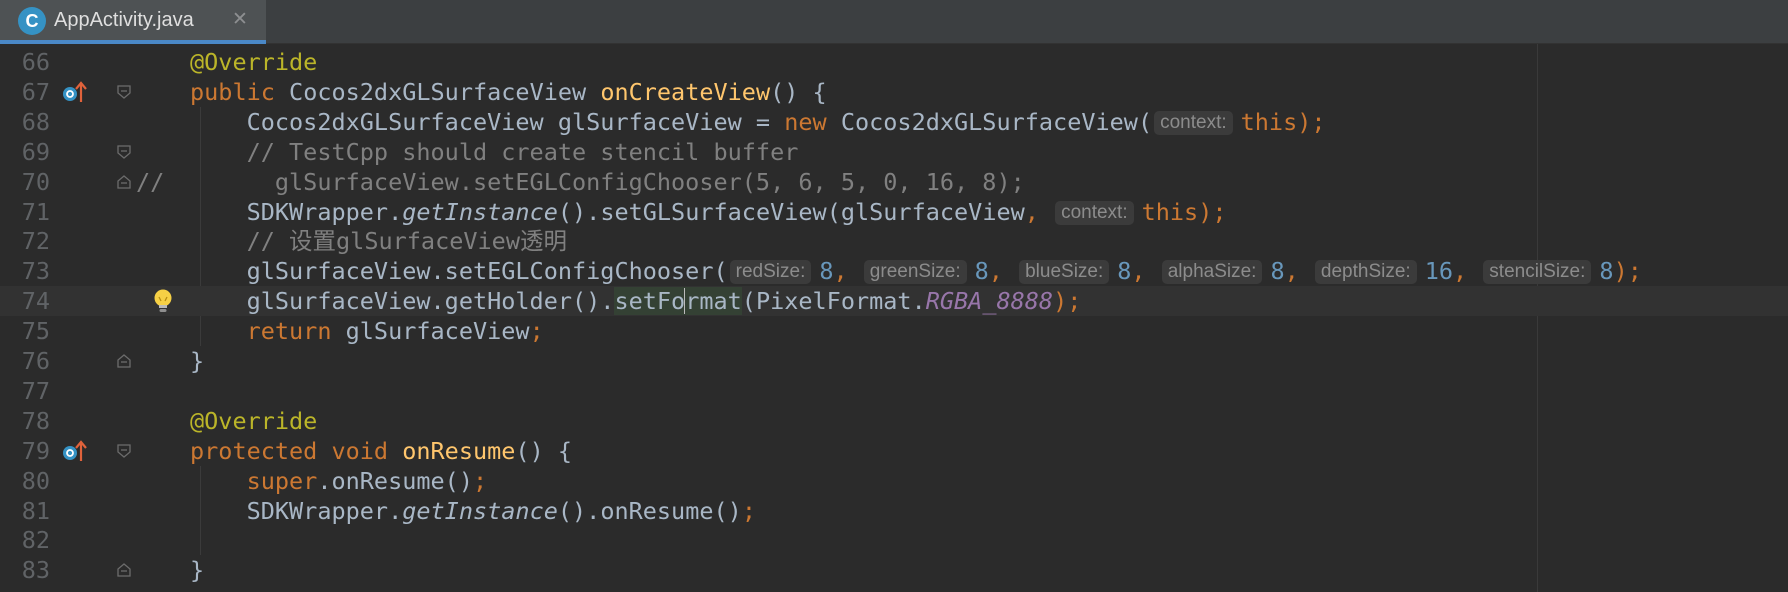 This screenshot has width=1788, height=592. I want to click on parameter-hint: alphaSize:, so click(1212, 272).